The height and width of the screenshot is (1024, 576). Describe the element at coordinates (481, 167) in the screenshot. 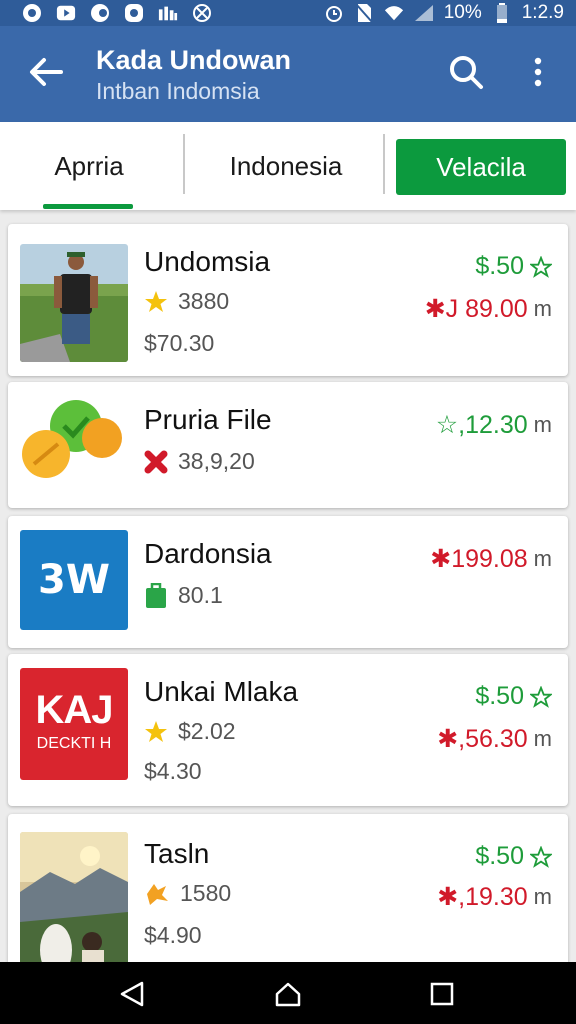

I see `tab-velacila-button: Velacila` at that location.